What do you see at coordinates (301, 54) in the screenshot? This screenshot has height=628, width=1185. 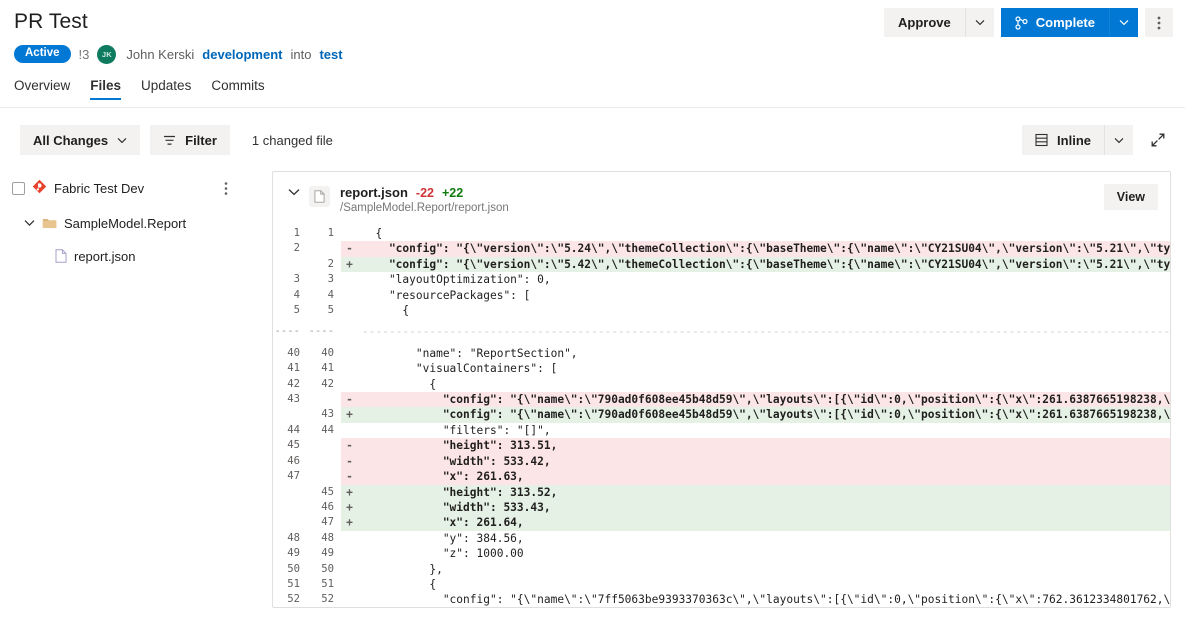 I see `into-label: into` at bounding box center [301, 54].